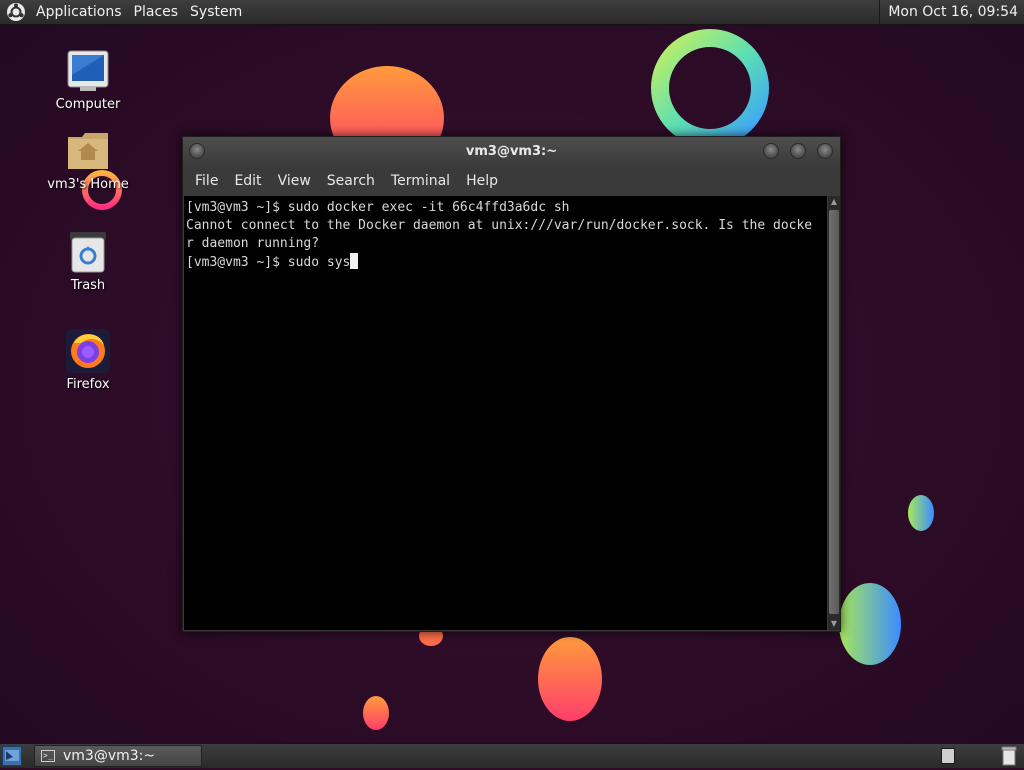 The width and height of the screenshot is (1024, 770). I want to click on distro-logo-icon, so click(16, 12).